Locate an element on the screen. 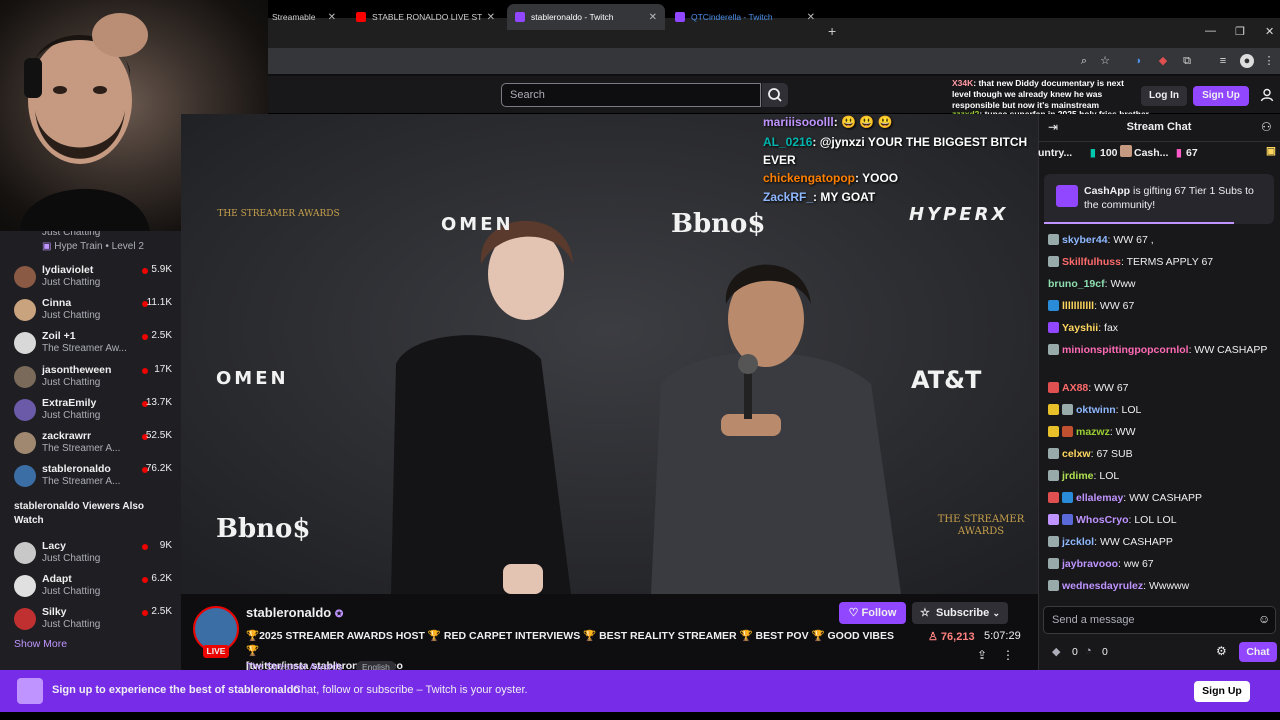 This screenshot has width=1280, height=720. zoom-icon: ⌕ is located at coordinates (1084, 61).